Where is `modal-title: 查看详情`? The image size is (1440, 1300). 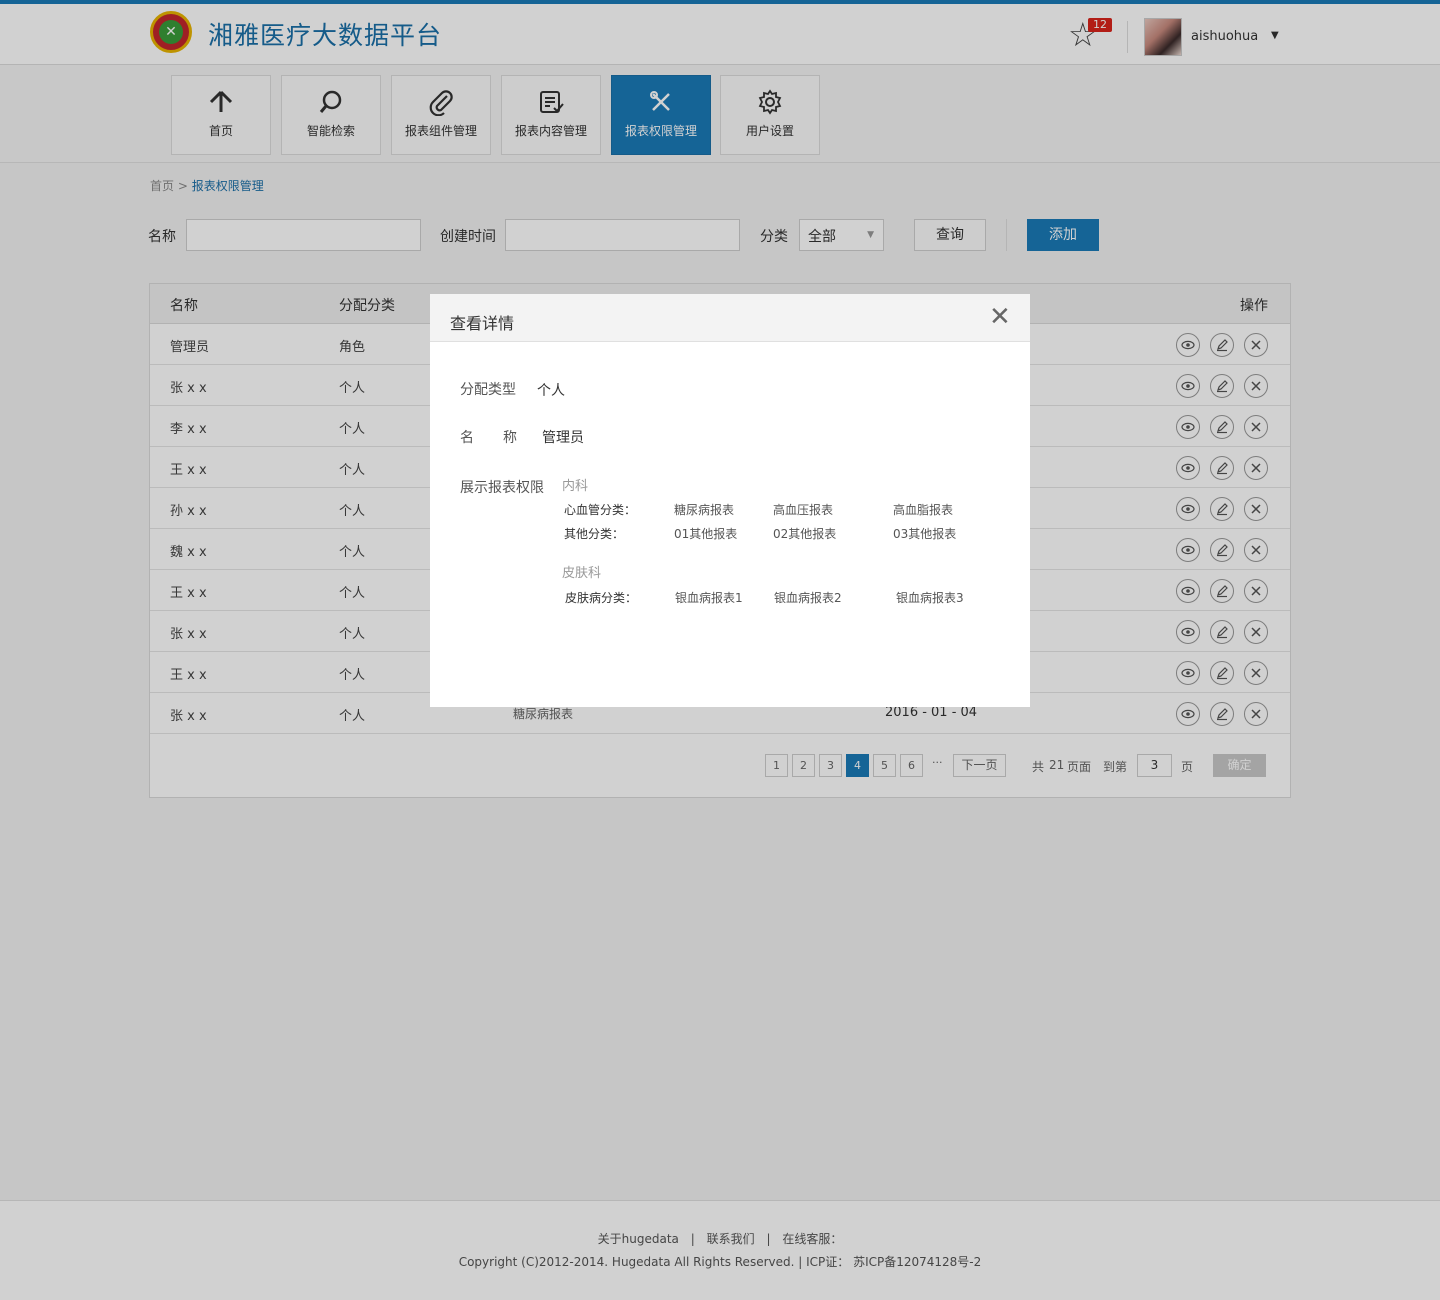
modal-title: 查看详情 is located at coordinates (482, 323).